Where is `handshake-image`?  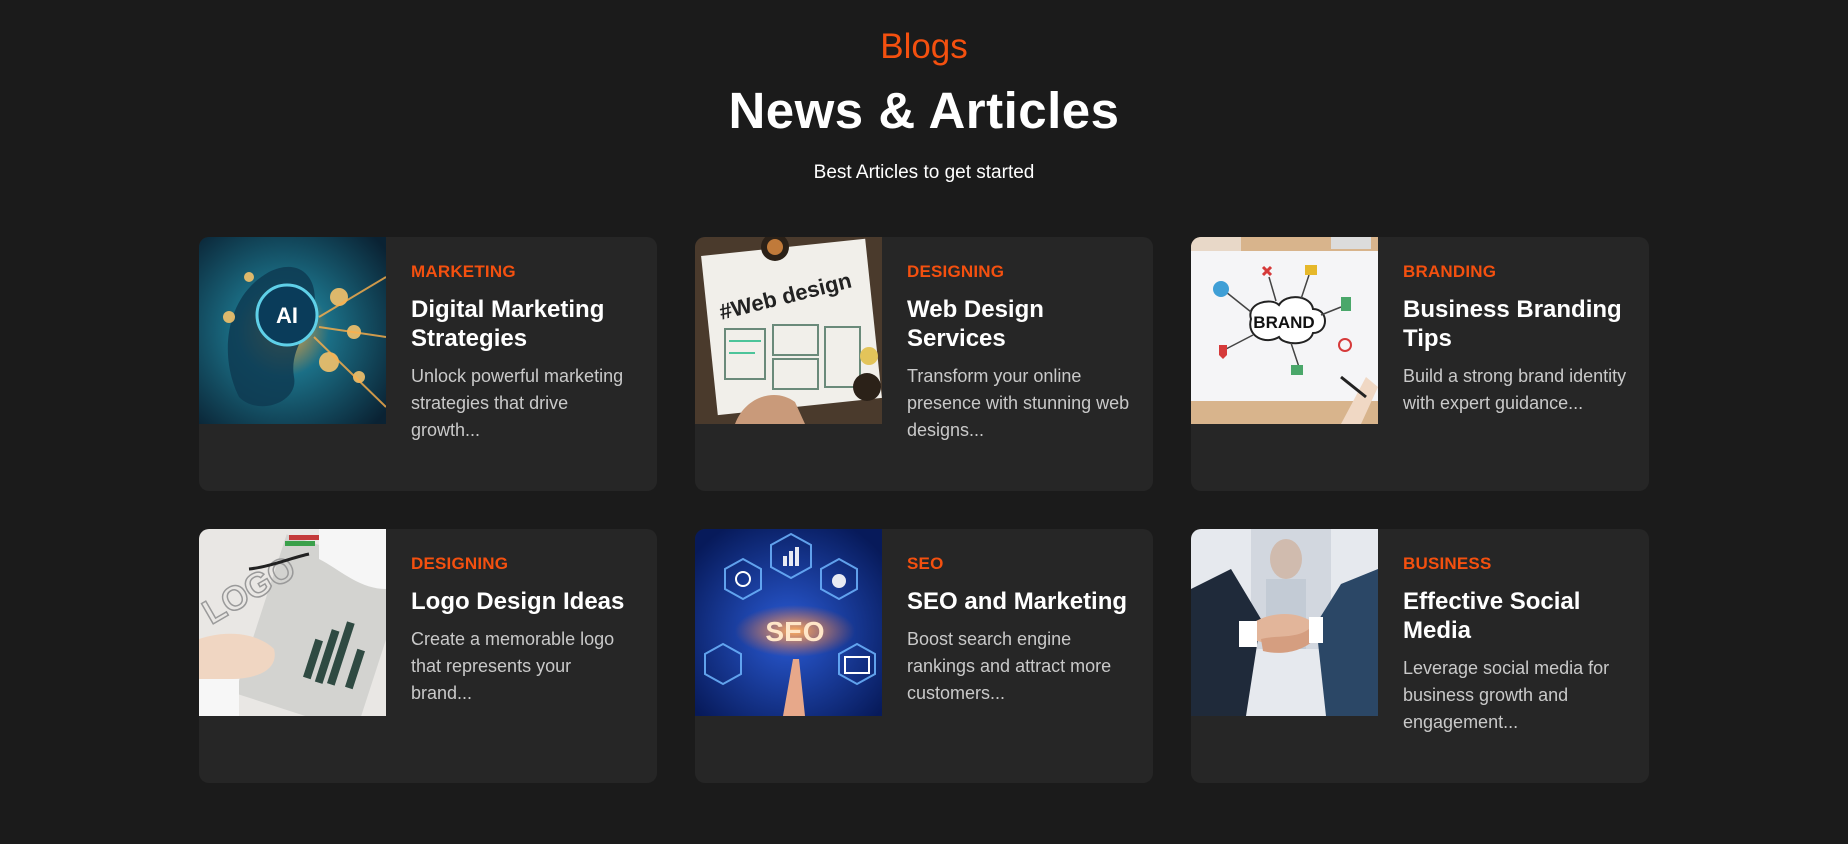 handshake-image is located at coordinates (1284, 622).